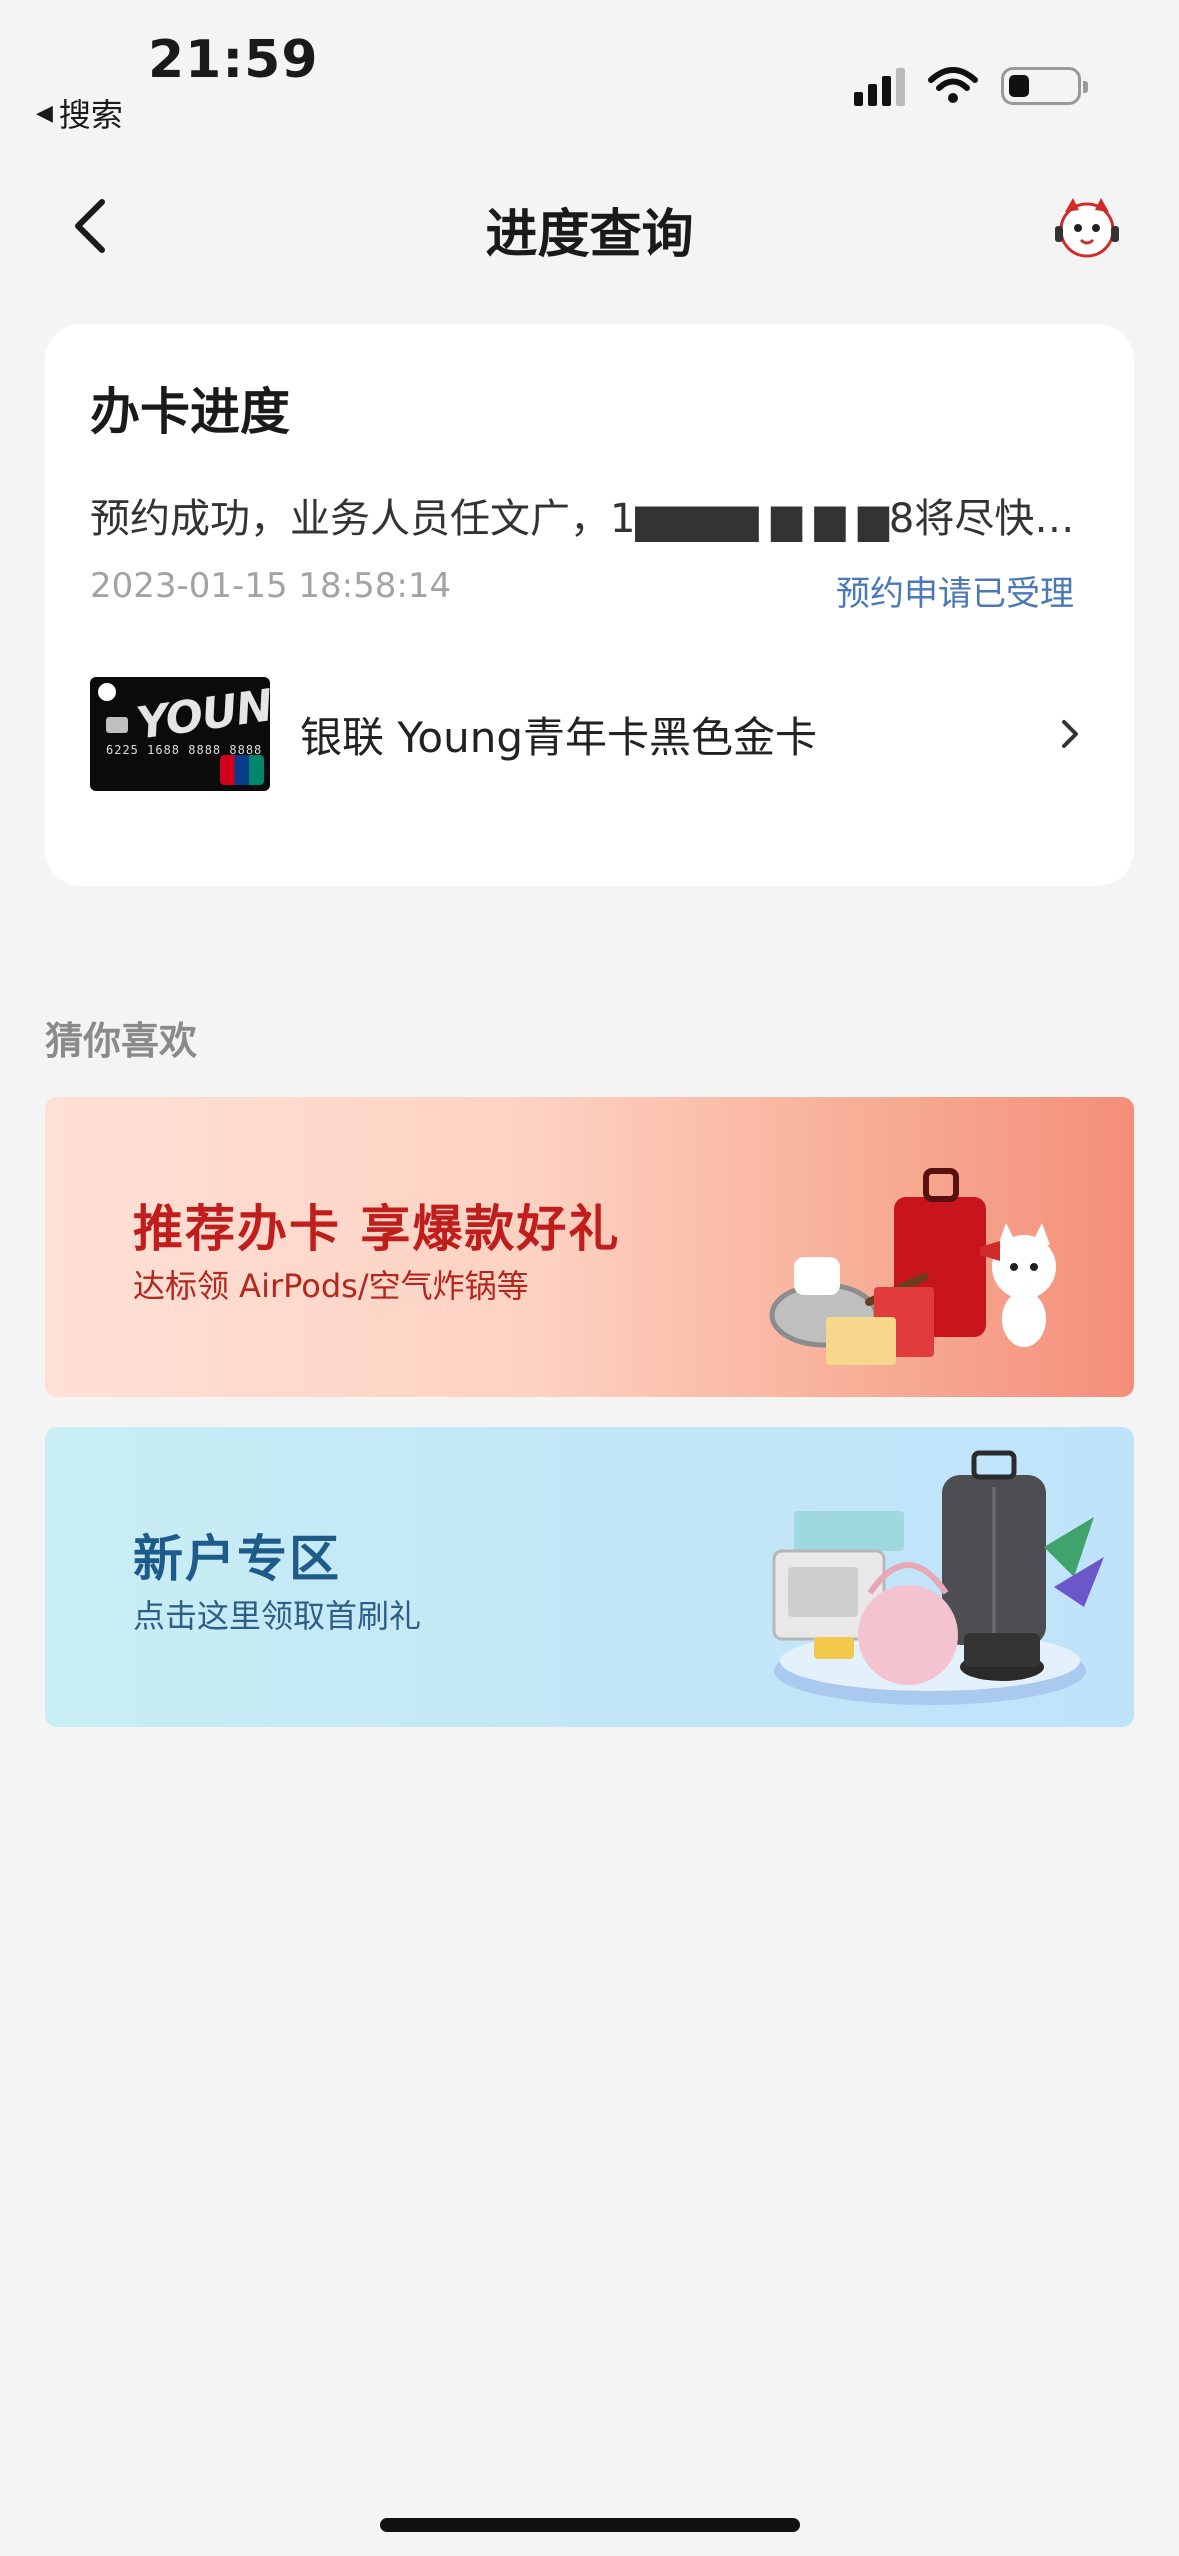  Describe the element at coordinates (107, 692) in the screenshot. I see `bank-logo-icon` at that location.